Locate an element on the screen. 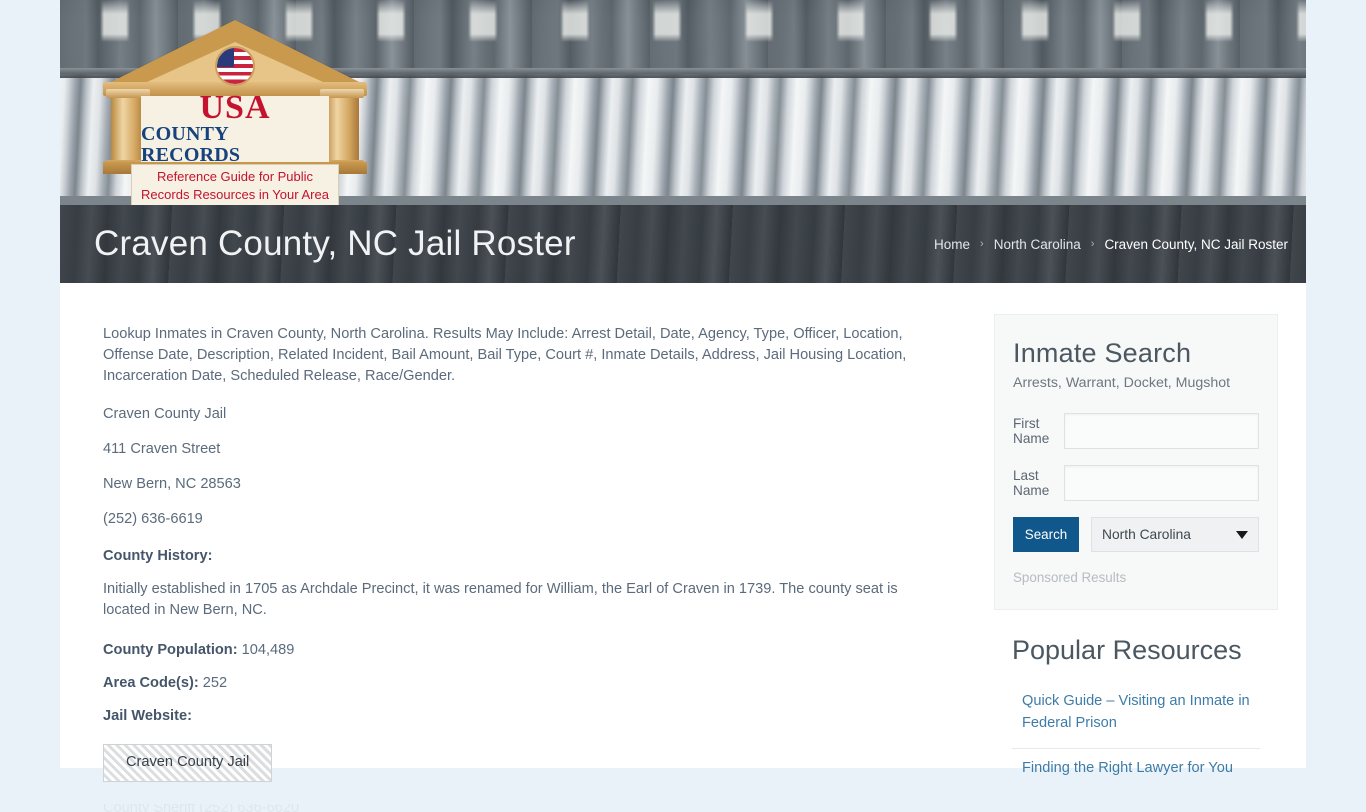 The height and width of the screenshot is (812, 1366). popular-resources-title: Popular Resources is located at coordinates (1127, 650).